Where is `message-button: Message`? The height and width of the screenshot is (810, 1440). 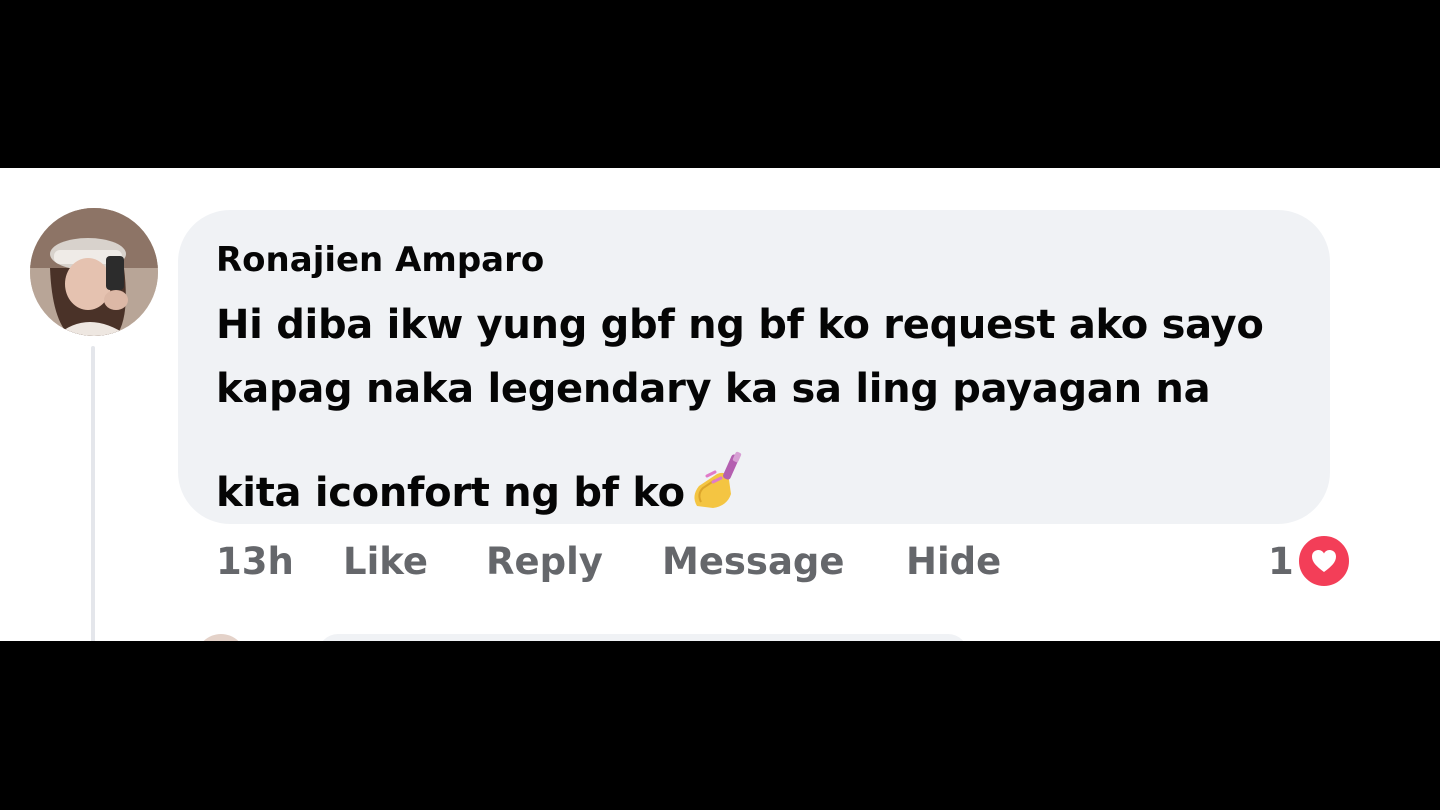 message-button: Message is located at coordinates (753, 561).